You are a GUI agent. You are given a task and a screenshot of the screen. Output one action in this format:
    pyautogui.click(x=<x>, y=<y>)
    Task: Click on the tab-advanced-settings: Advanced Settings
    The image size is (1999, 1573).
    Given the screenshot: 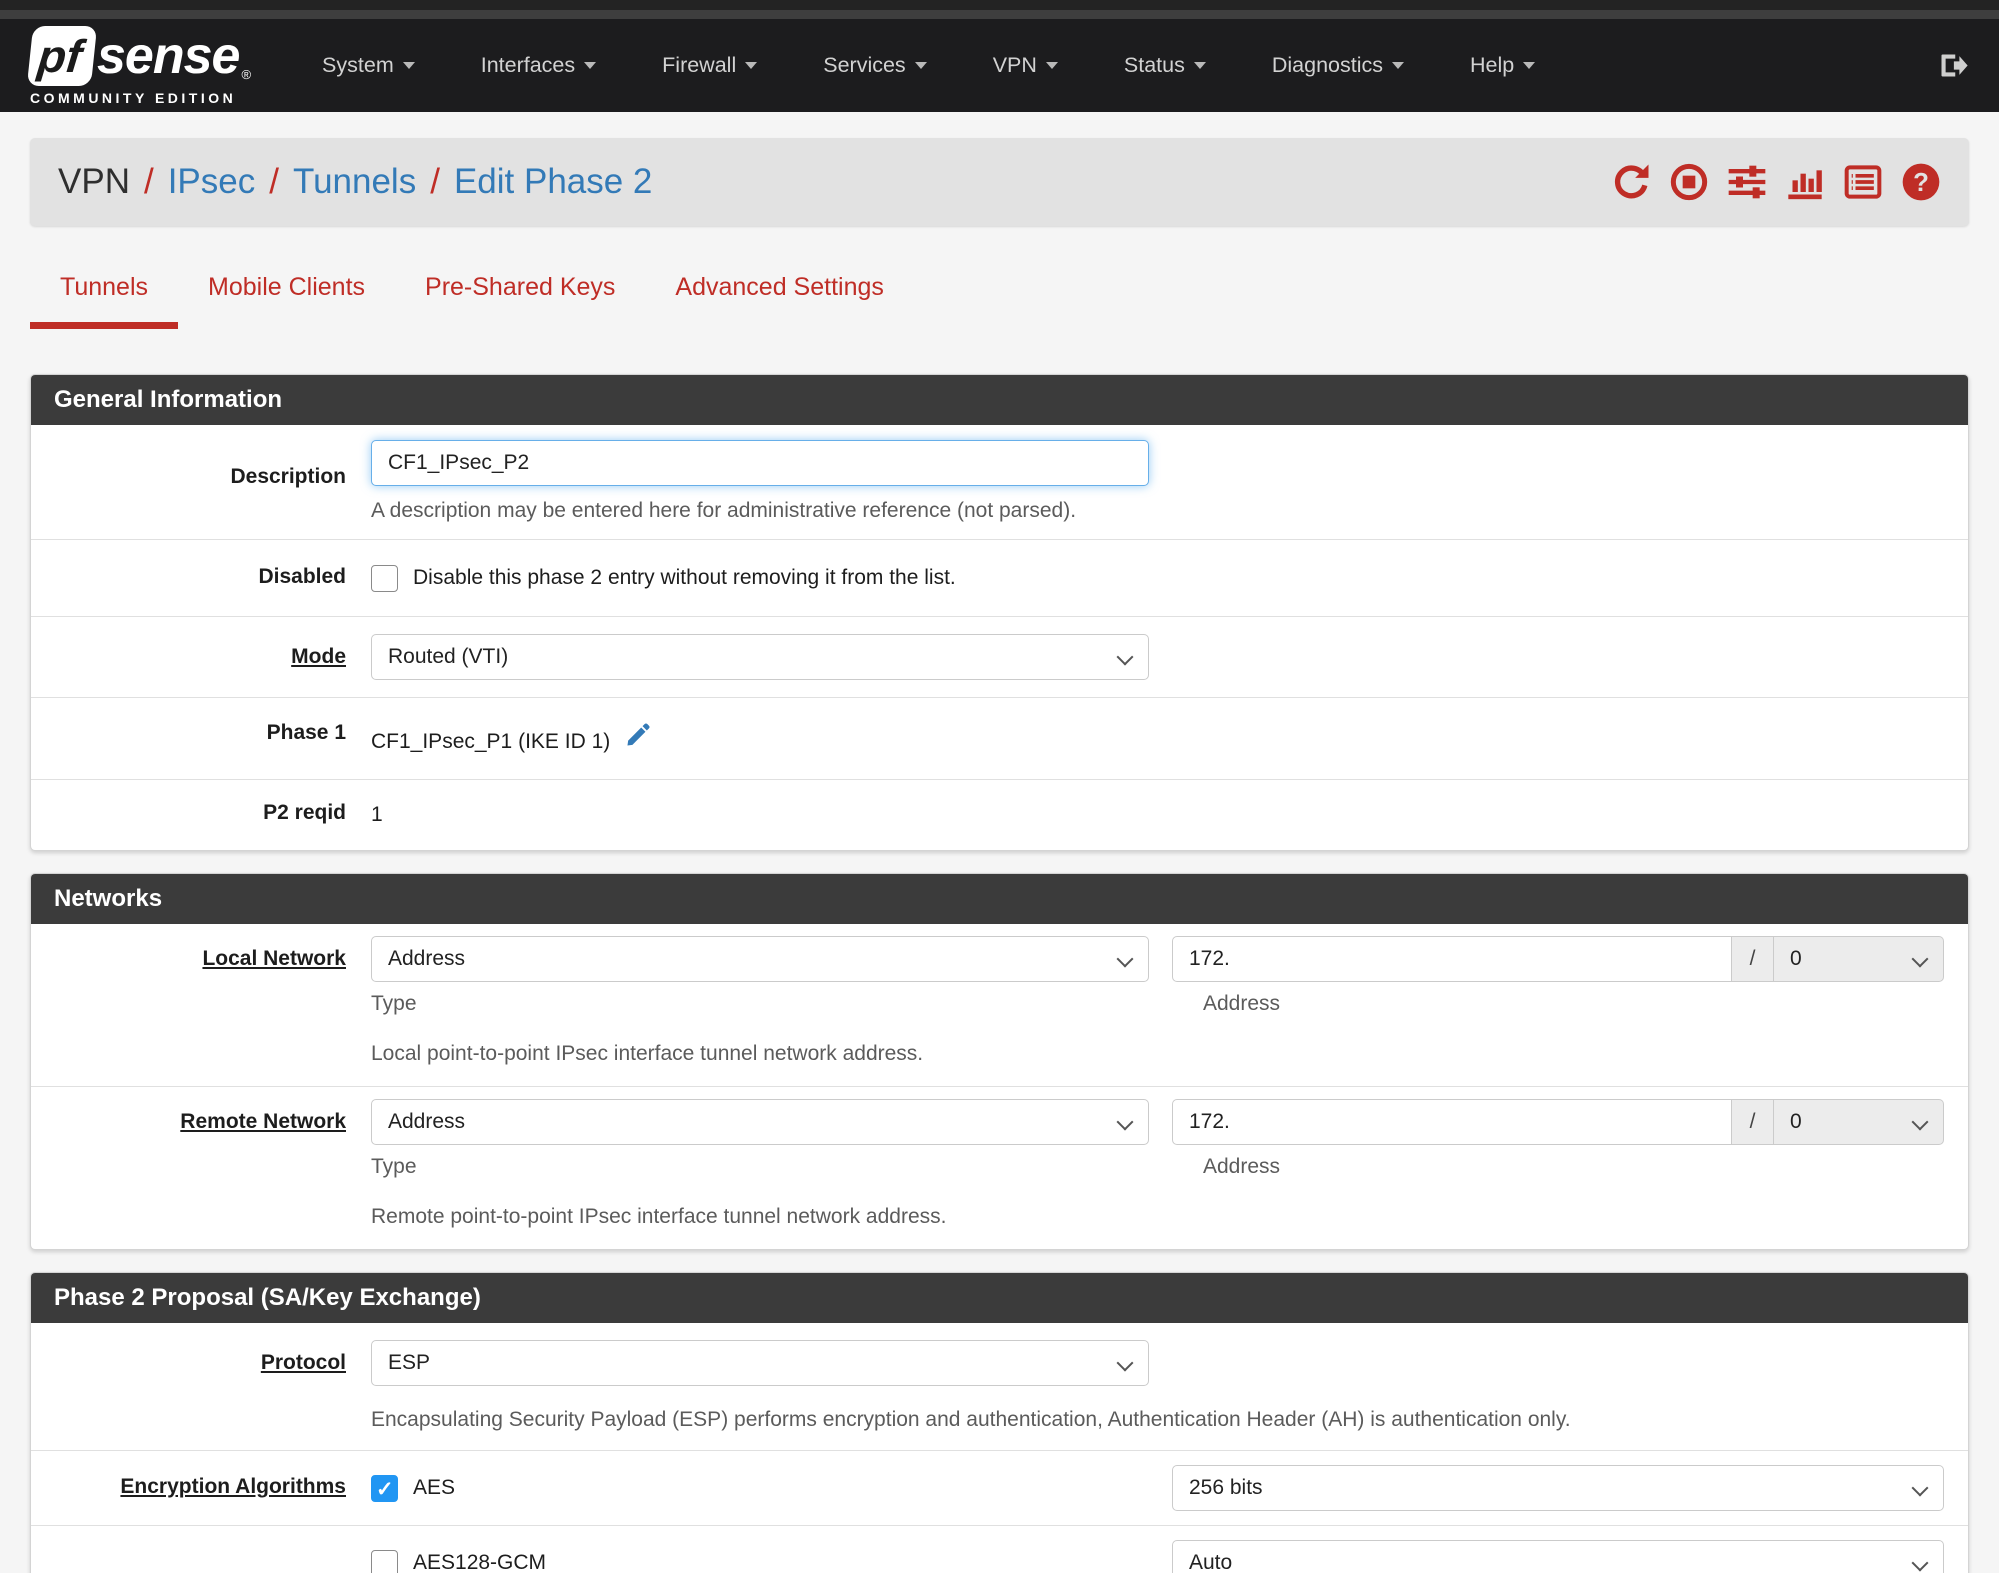 What is the action you would take?
    pyautogui.click(x=779, y=301)
    